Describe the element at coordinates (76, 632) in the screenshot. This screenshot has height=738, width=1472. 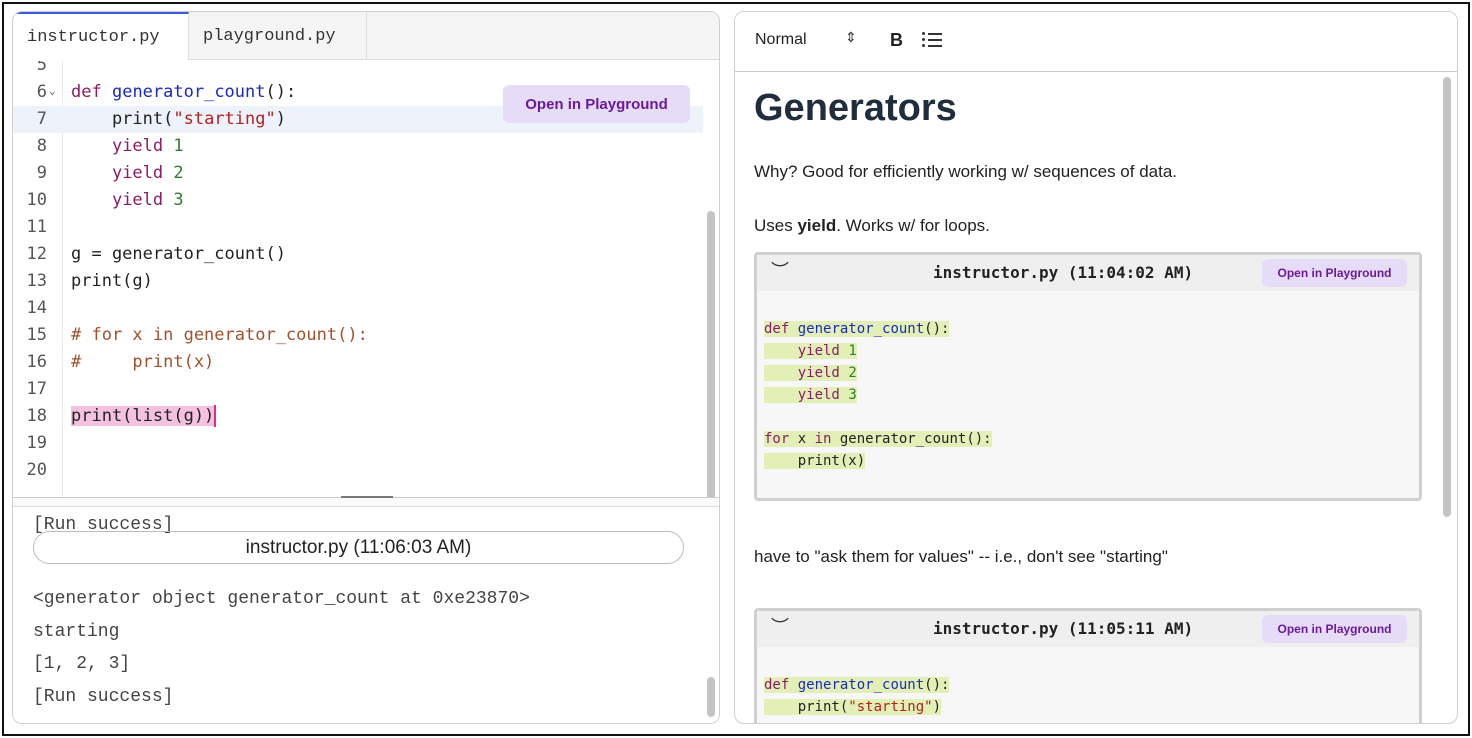
I see `console-line: starting` at that location.